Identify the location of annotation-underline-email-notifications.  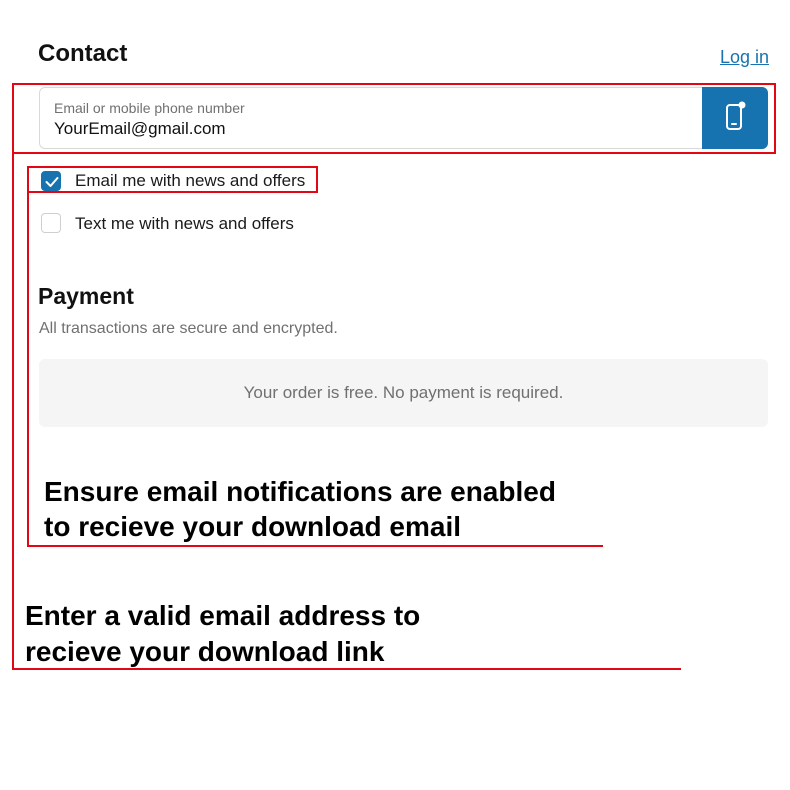
(315, 546).